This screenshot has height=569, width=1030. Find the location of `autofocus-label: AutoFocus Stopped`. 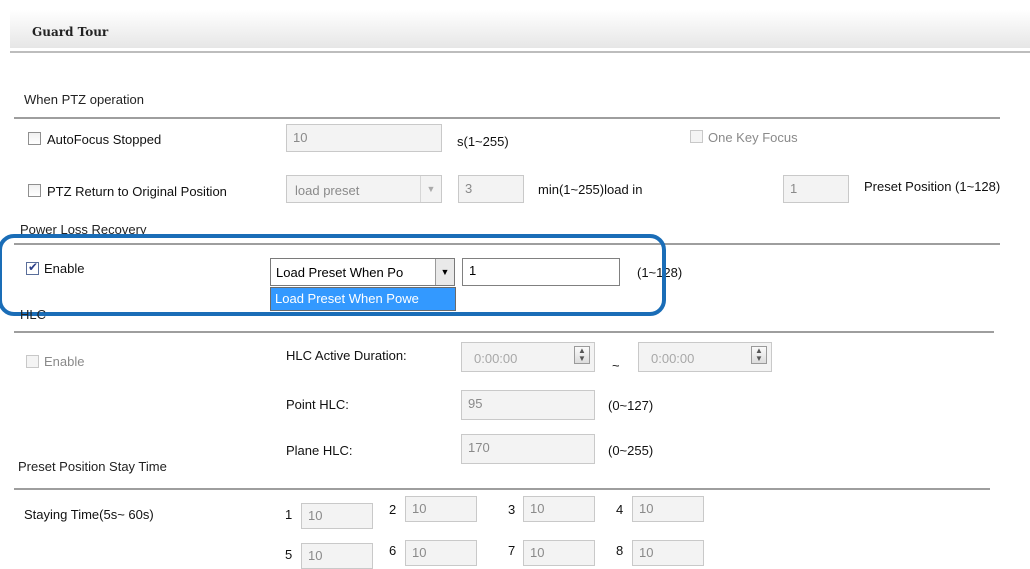

autofocus-label: AutoFocus Stopped is located at coordinates (104, 139).